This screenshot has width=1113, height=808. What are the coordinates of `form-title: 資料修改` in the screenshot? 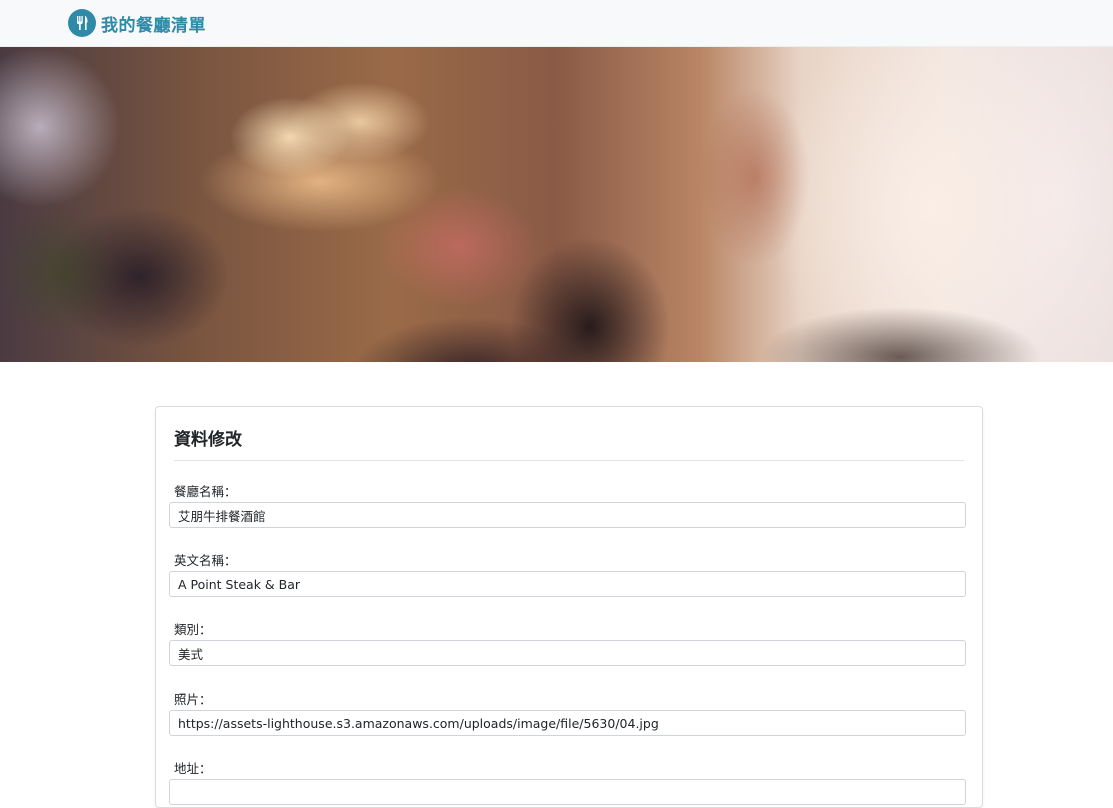 It's located at (208, 440).